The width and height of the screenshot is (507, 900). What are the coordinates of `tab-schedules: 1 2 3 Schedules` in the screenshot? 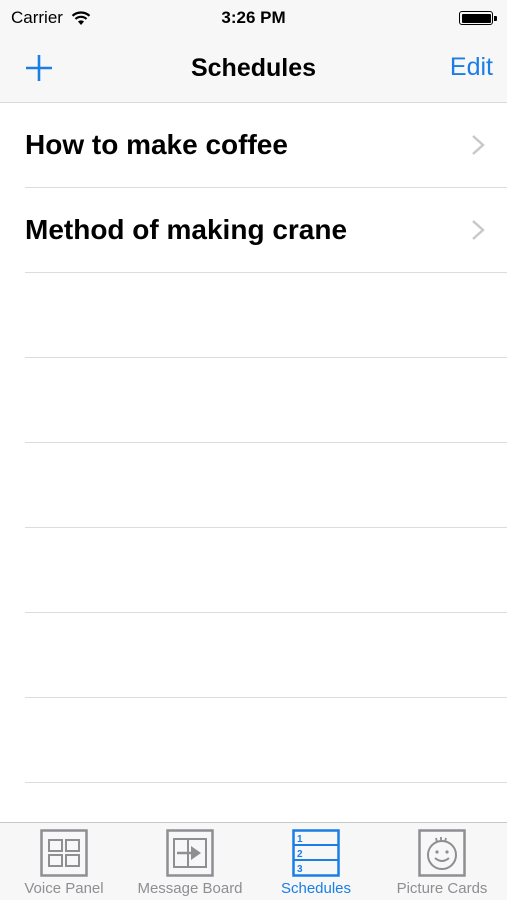 It's located at (316, 861).